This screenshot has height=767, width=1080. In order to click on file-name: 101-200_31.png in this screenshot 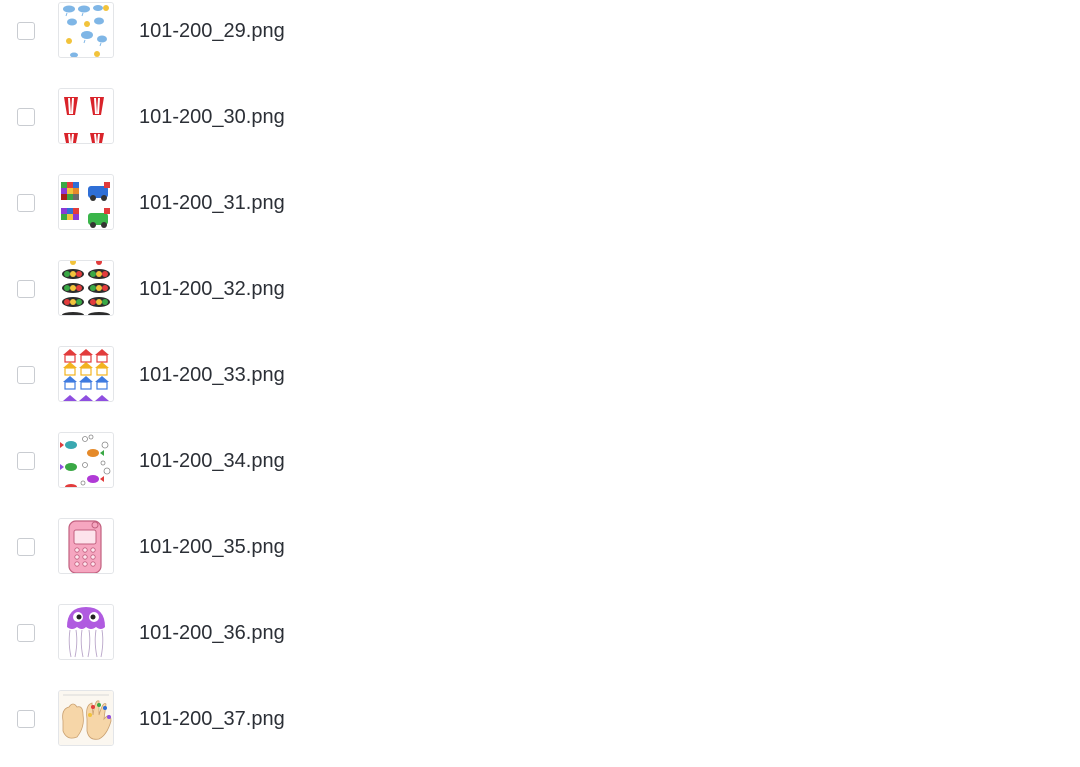, I will do `click(212, 203)`.